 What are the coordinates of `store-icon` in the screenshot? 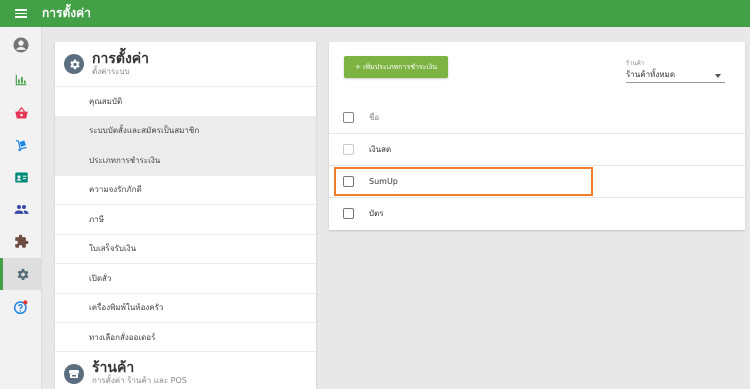 It's located at (74, 373).